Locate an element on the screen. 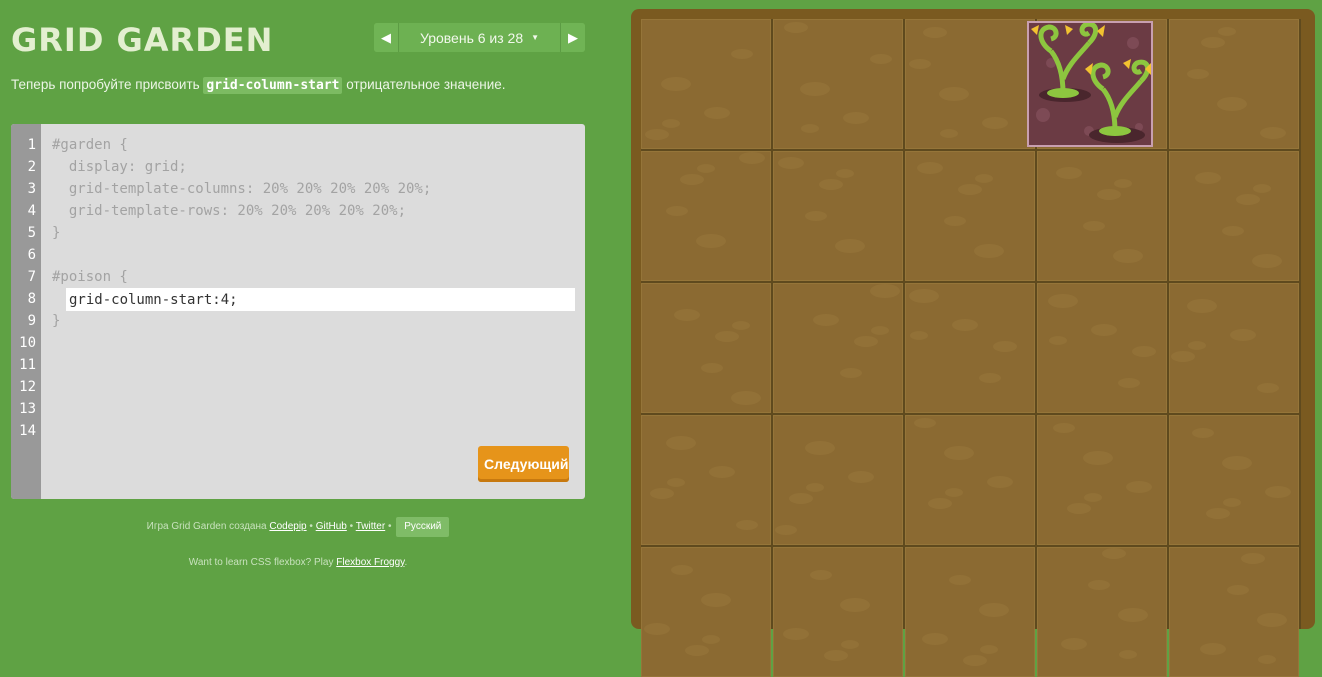 This screenshot has height=677, width=1322. level-navigation: ◀ Уровень 6 из 28 ▼ ▶ is located at coordinates (479, 37).